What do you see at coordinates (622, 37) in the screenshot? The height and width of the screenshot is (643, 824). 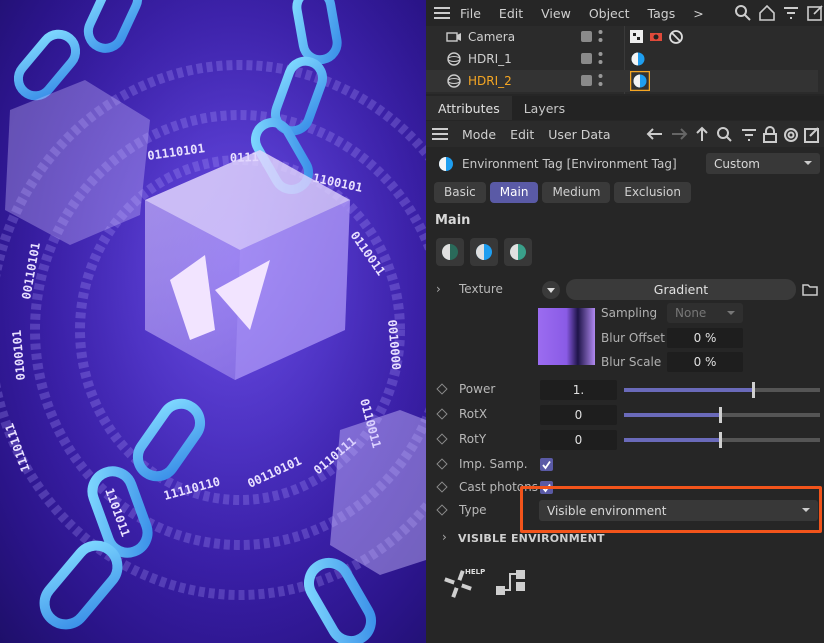 I see `object-row-camera: Camera` at bounding box center [622, 37].